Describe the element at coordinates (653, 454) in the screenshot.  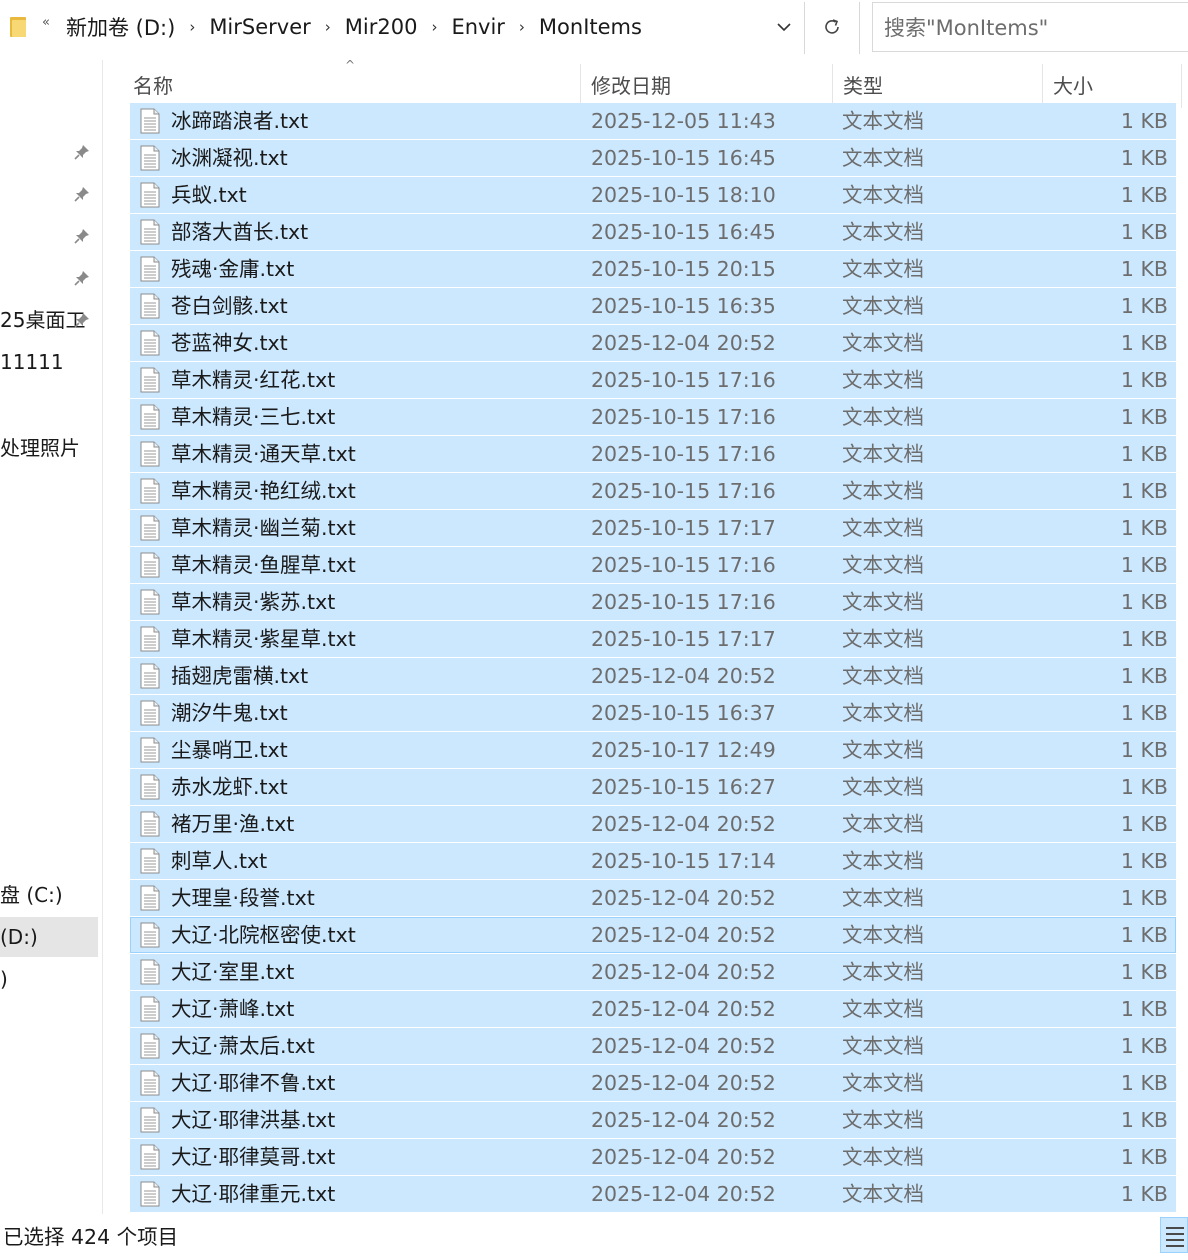
I see `file-row: 草木精灵·通天草.txt 2025-10-15 17:16 文本文档 1 KB` at that location.